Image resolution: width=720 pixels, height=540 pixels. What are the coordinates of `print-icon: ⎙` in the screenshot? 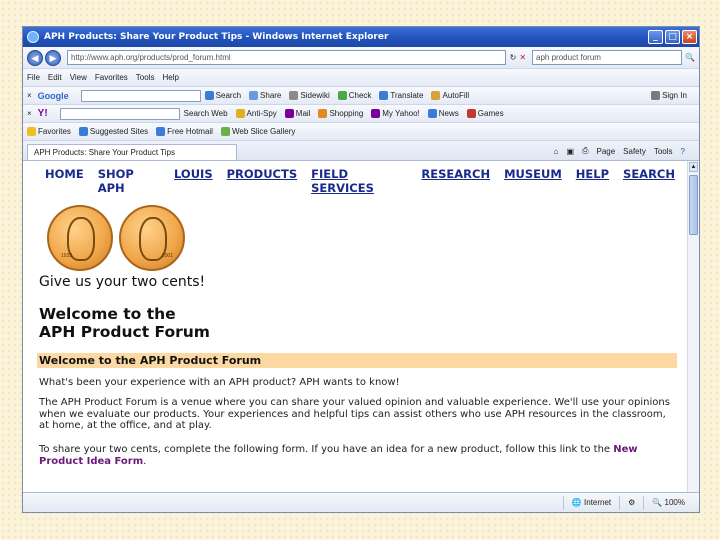 It's located at (585, 151).